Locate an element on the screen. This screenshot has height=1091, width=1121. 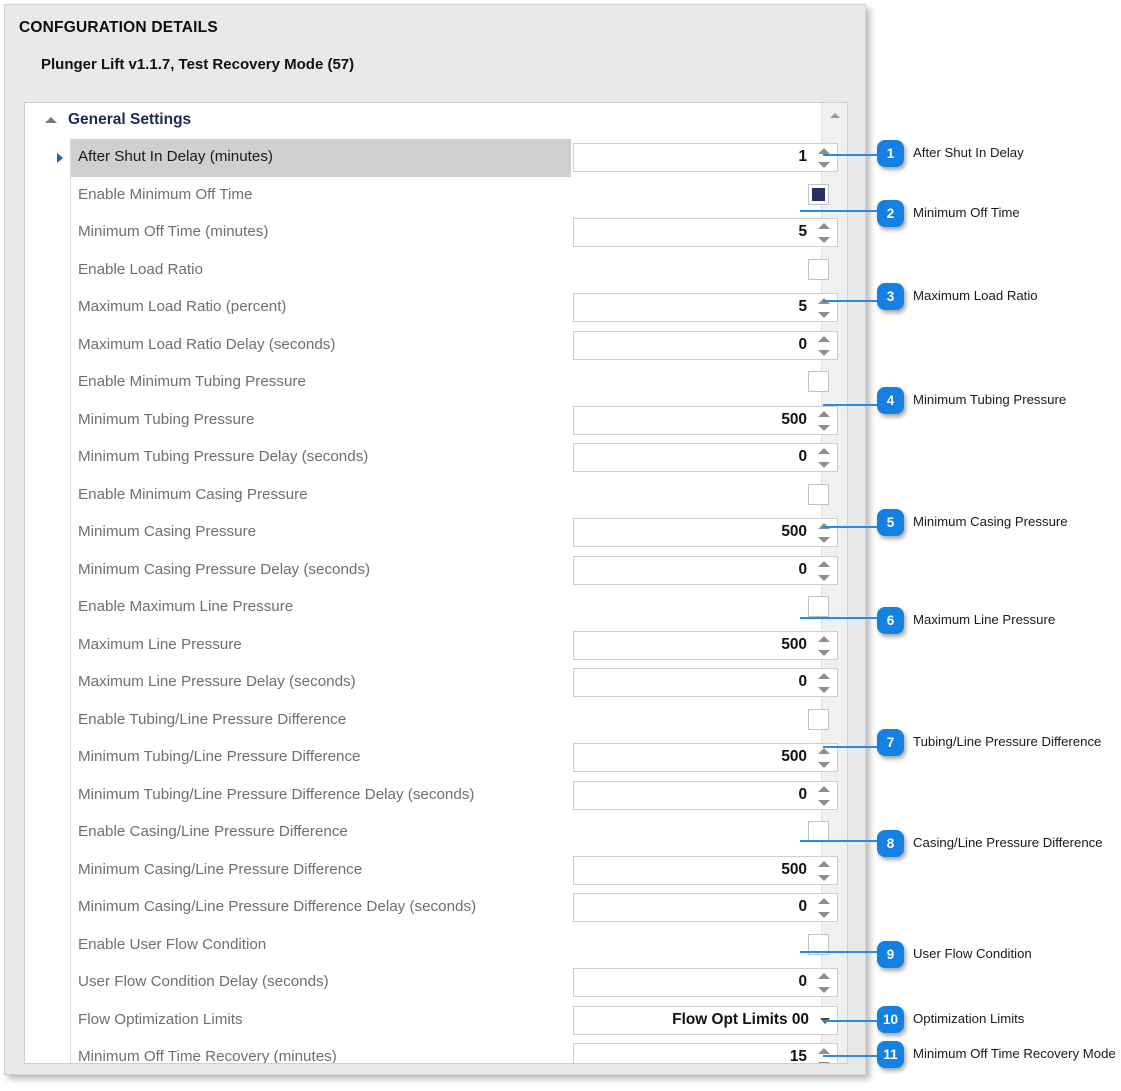
numeric-input: 1 is located at coordinates (705, 157).